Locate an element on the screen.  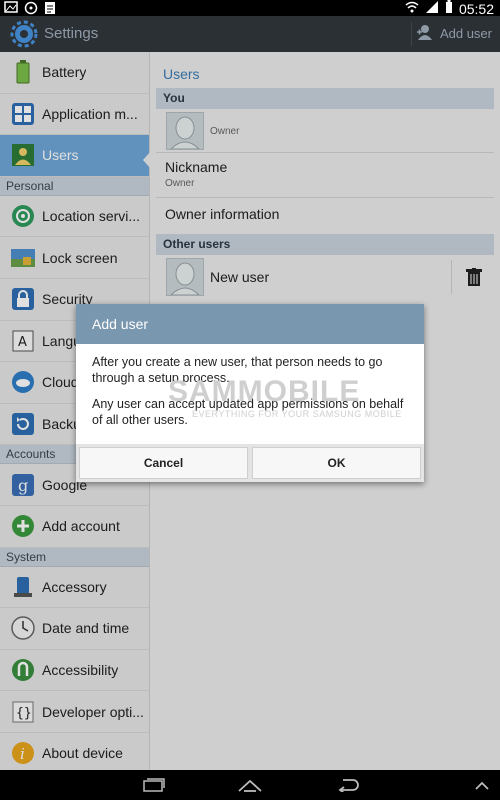
battery-status-icon is located at coordinates (449, 8).